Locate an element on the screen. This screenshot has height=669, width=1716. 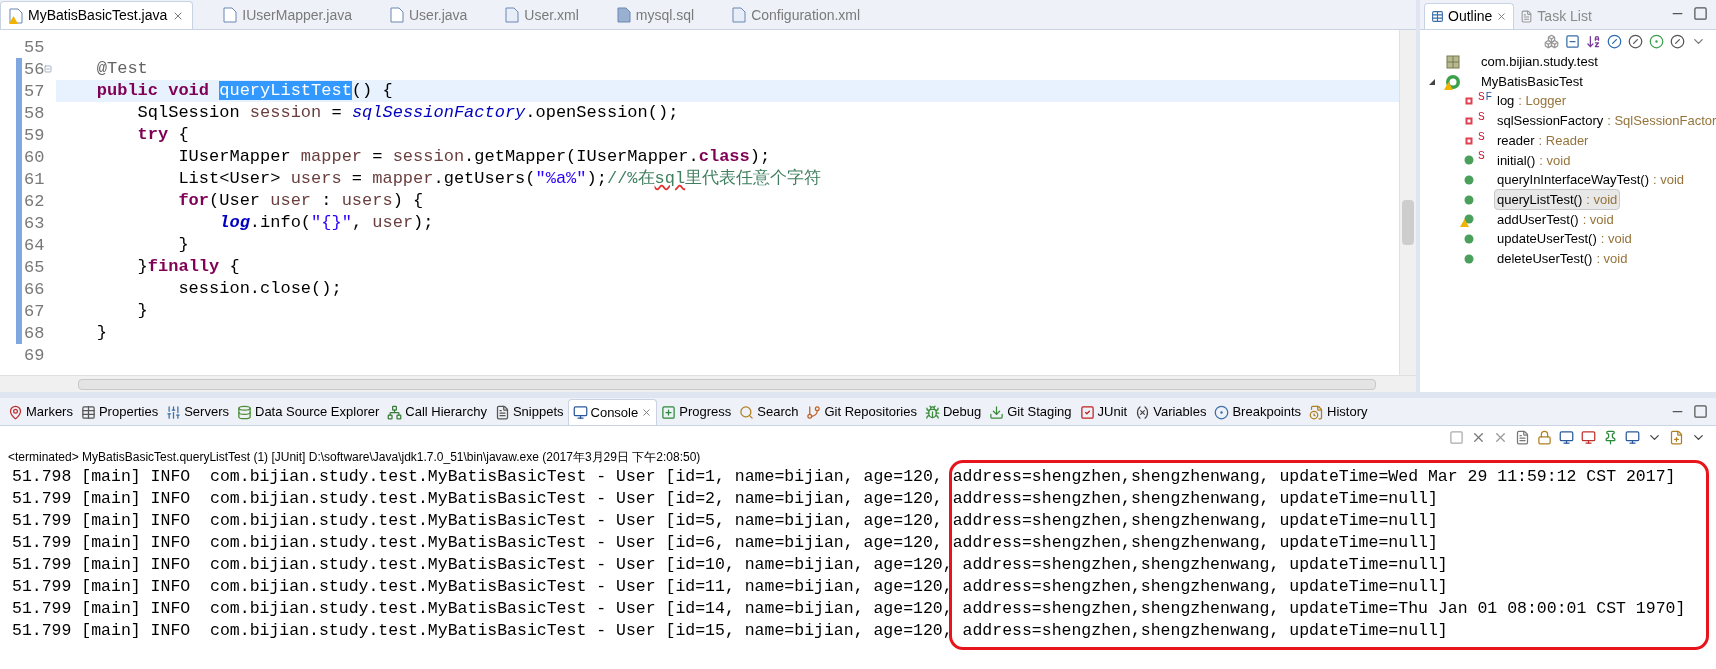
outline-item: queryInInterfaceWayTest() : void is located at coordinates (1591, 180).